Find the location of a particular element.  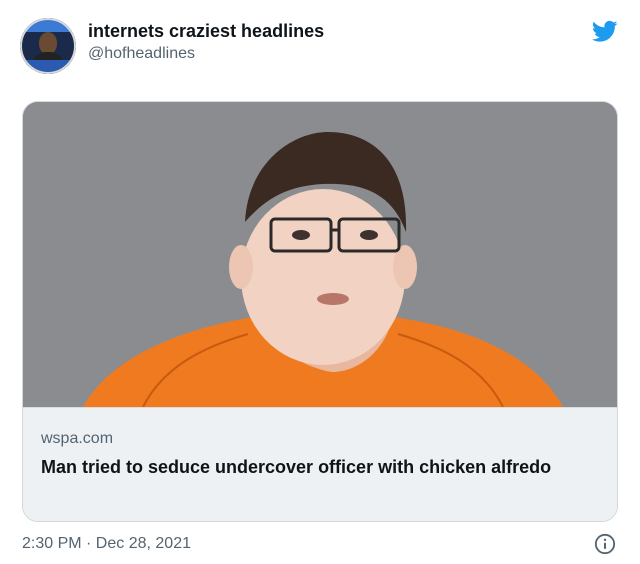

card-domain: wspa.com is located at coordinates (77, 438).